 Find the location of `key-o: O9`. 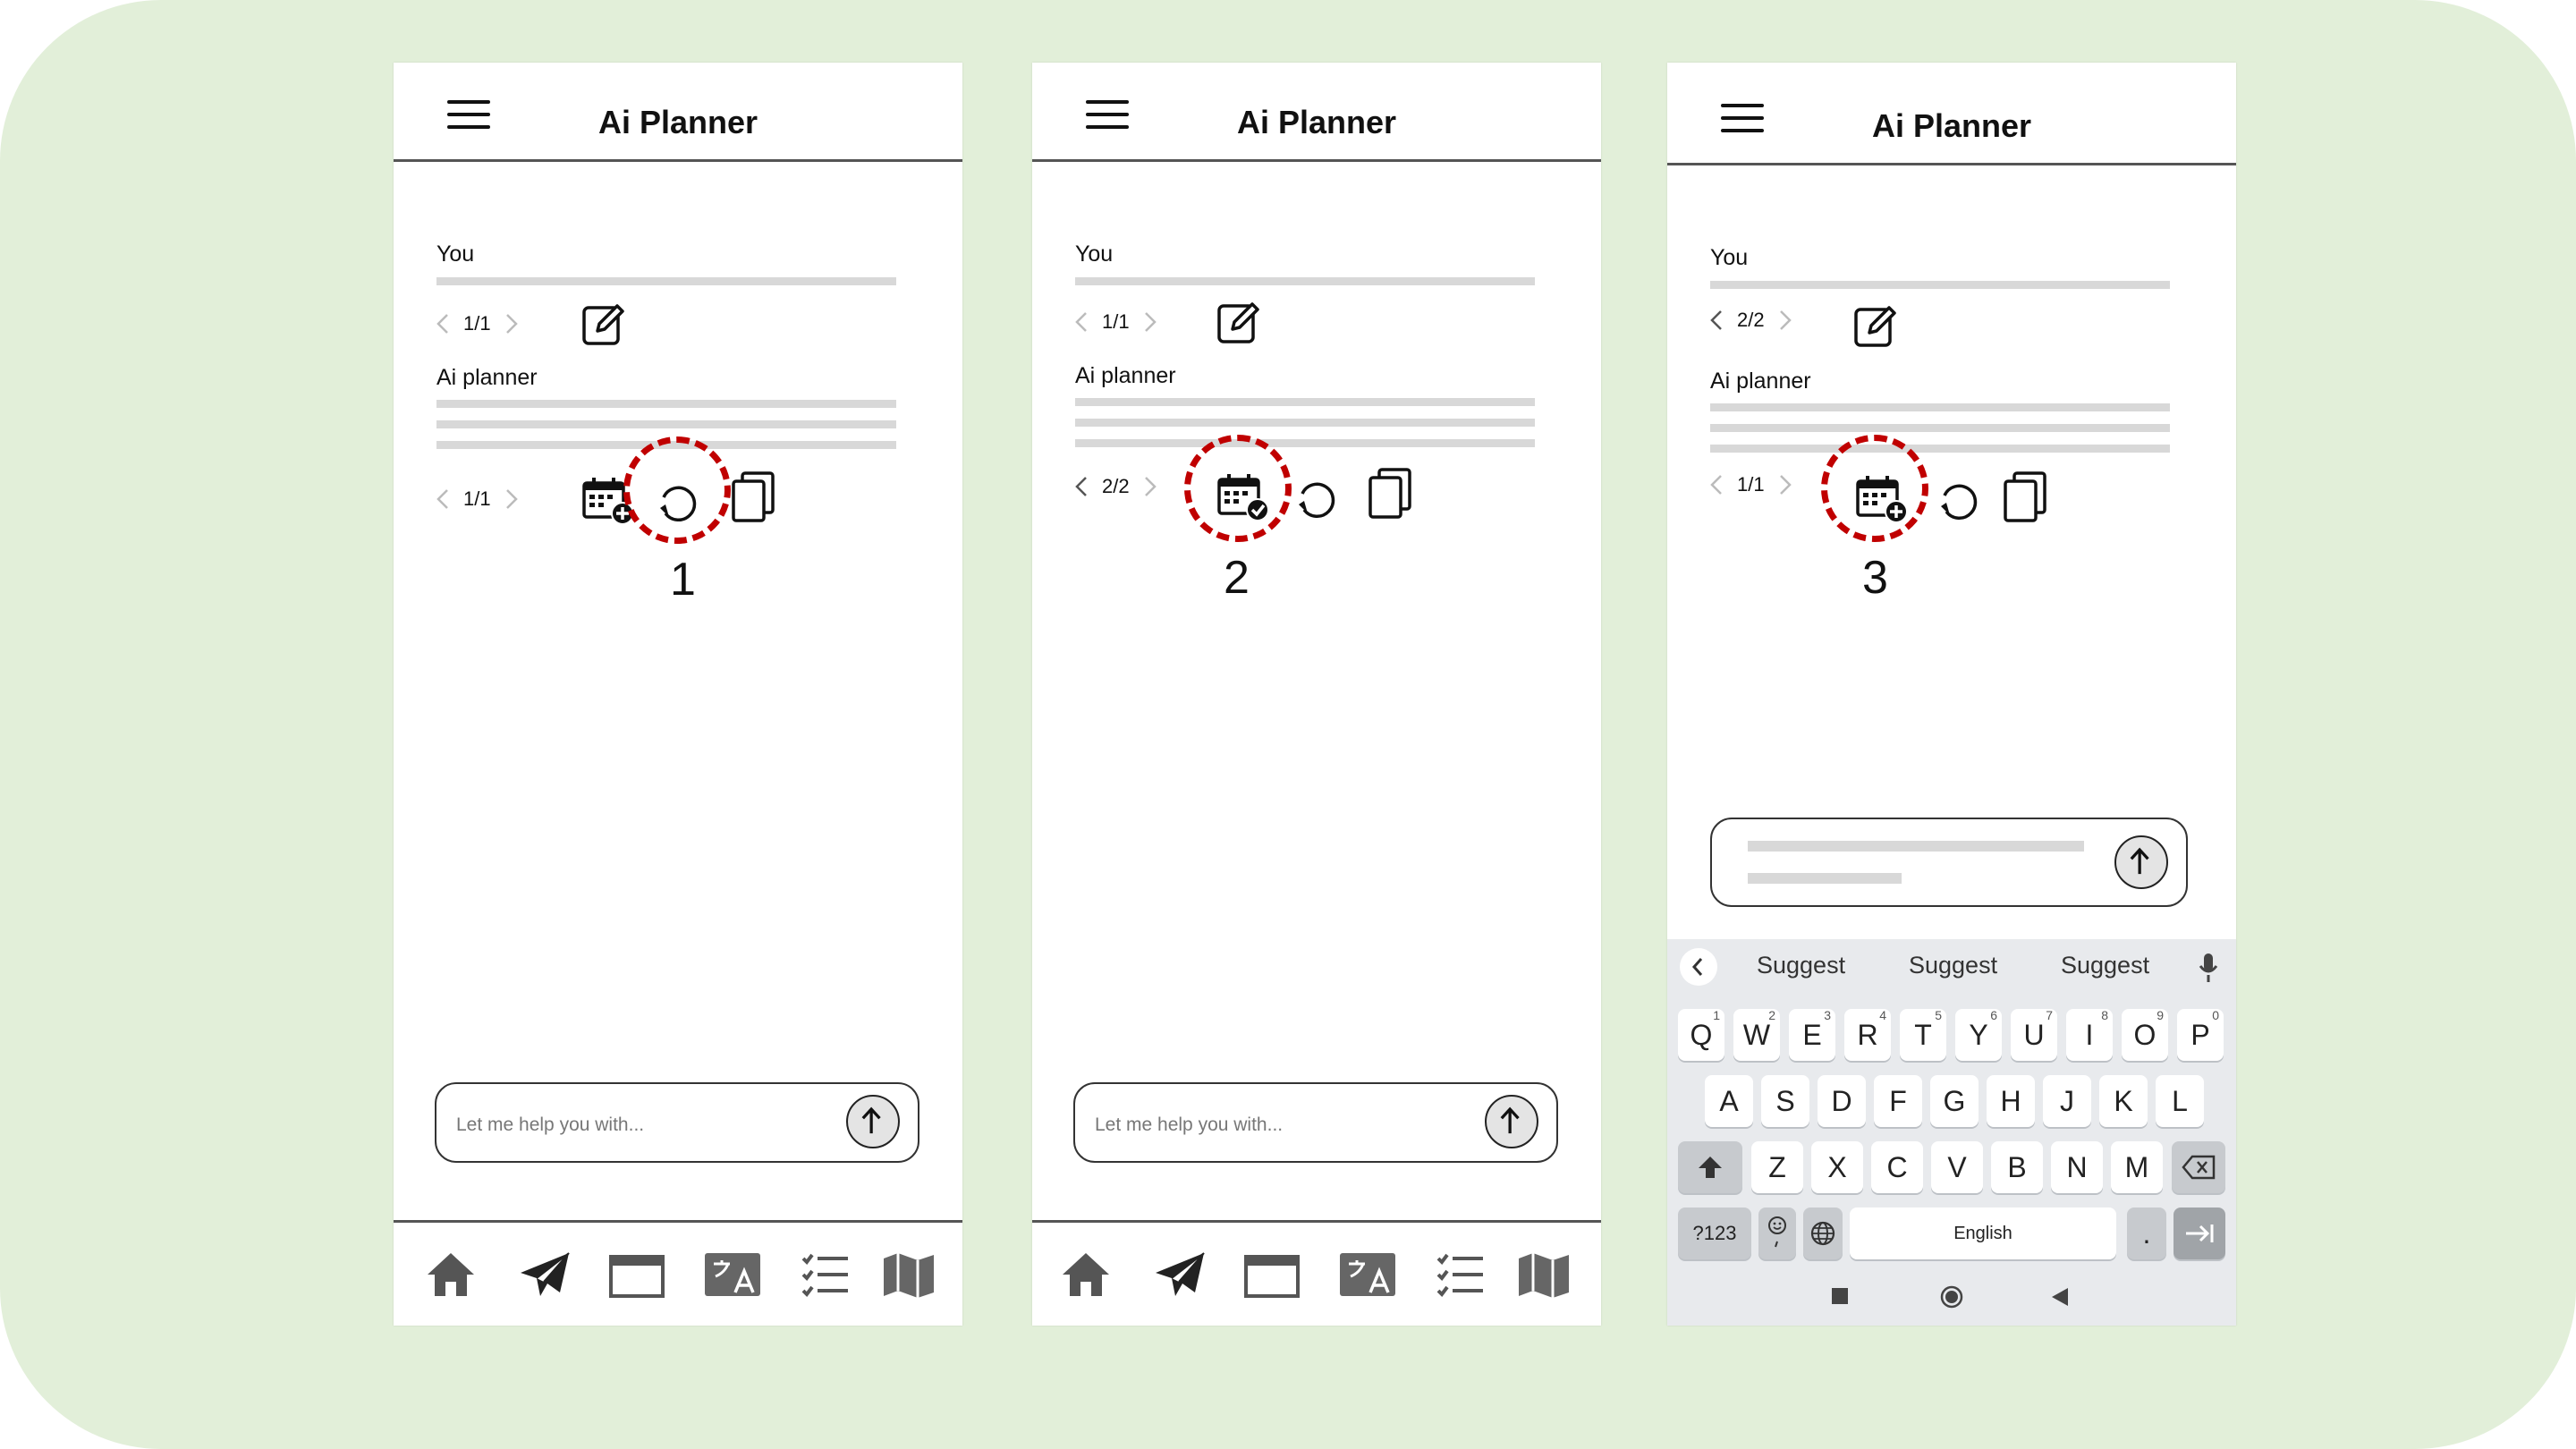

key-o: O9 is located at coordinates (2145, 1034).